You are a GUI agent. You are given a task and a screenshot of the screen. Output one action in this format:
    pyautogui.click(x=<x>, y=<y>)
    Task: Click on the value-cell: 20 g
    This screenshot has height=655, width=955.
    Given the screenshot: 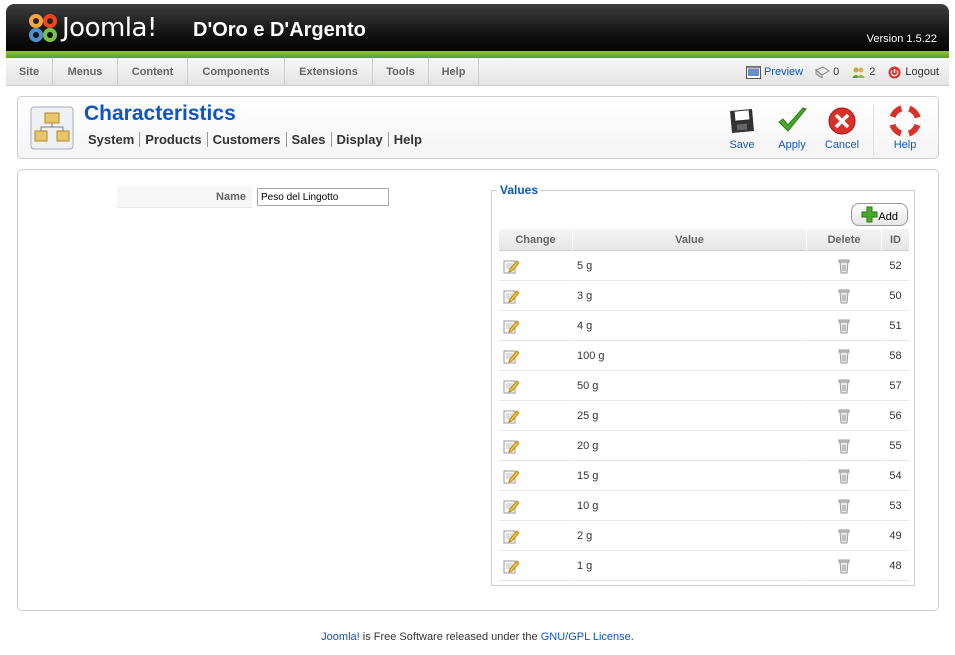 What is the action you would take?
    pyautogui.click(x=689, y=446)
    